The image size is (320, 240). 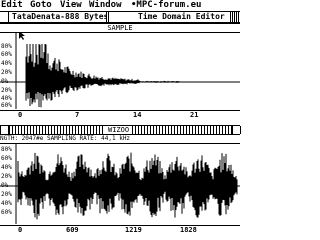 What do you see at coordinates (12, 5) in the screenshot?
I see `menu-edit: Edit` at bounding box center [12, 5].